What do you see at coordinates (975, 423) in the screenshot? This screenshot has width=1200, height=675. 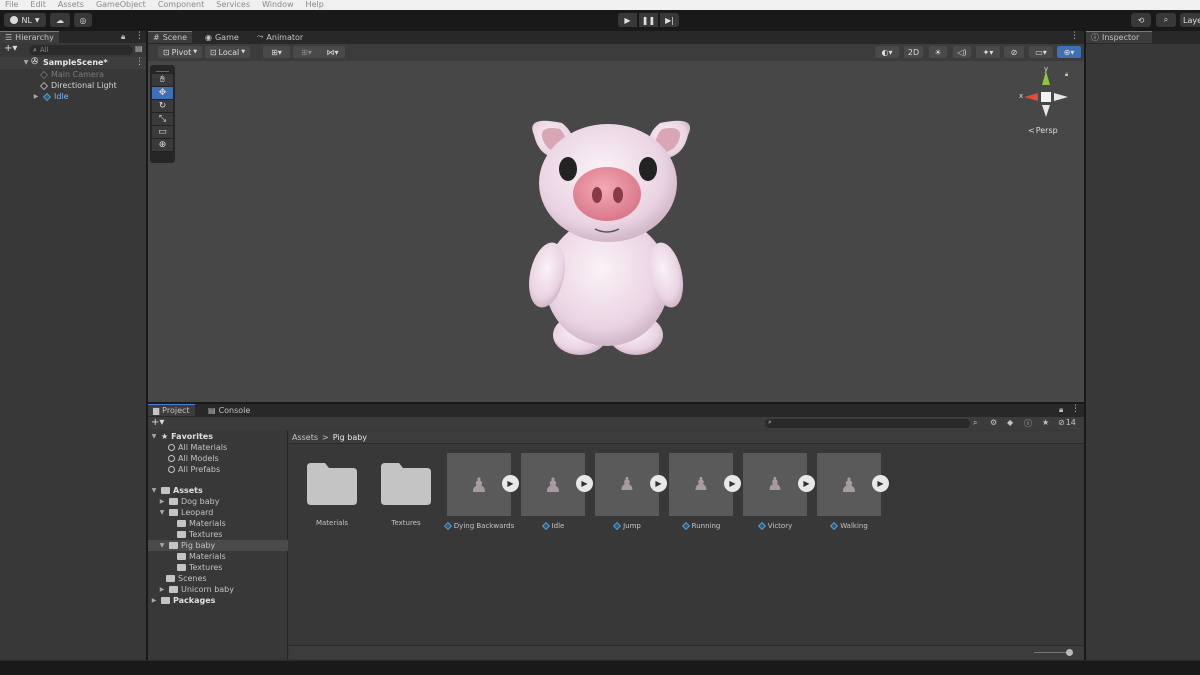 I see `search-filter-icon: ⌕` at bounding box center [975, 423].